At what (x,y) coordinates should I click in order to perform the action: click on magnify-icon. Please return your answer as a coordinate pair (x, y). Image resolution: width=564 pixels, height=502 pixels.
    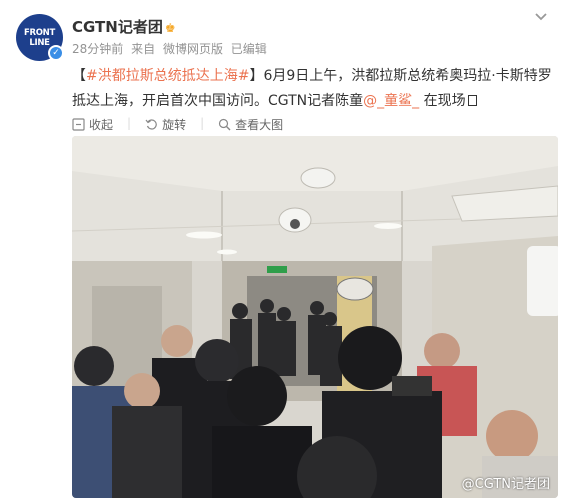
    Looking at the image, I should click on (225, 124).